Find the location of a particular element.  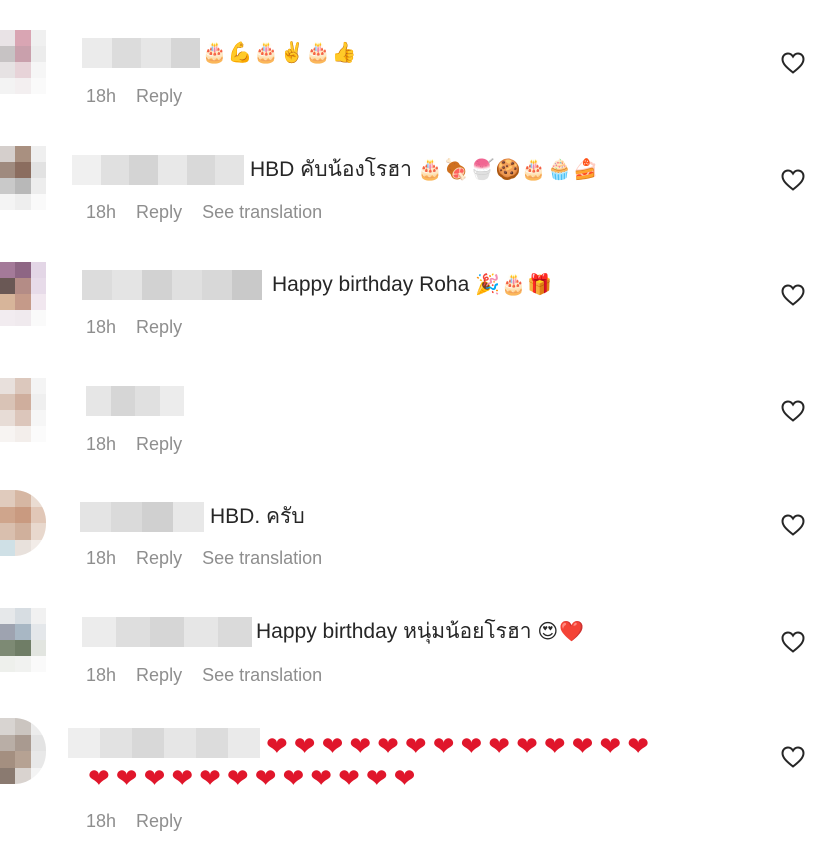

comment-emojis: 🎂🍖🍧🍪🎂🧁🍰 is located at coordinates (508, 170).